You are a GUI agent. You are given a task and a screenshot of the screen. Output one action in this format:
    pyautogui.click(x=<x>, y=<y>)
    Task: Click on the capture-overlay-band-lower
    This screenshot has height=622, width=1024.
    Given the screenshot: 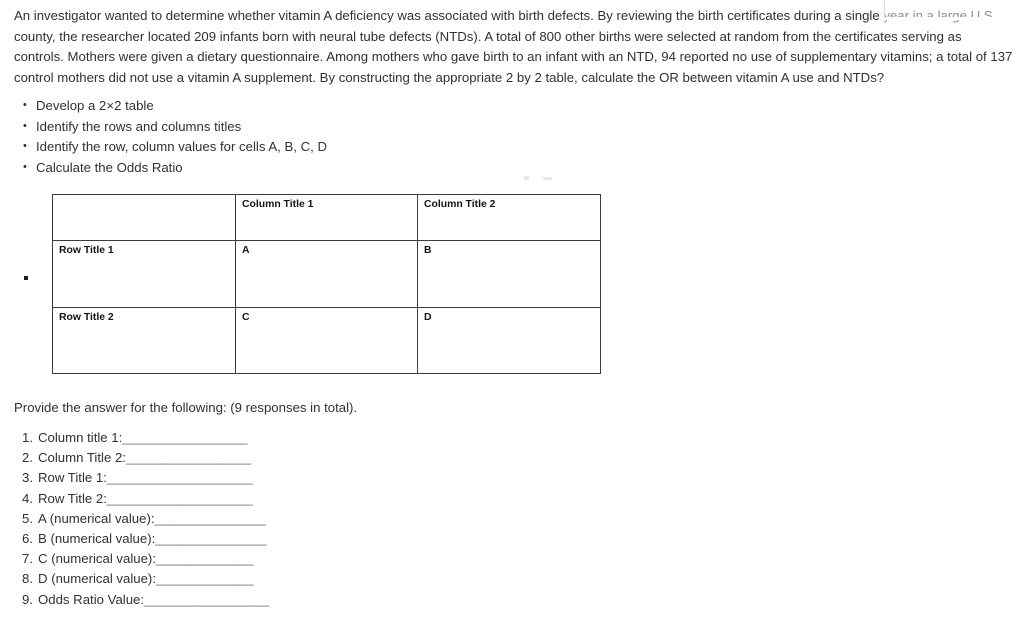 What is the action you would take?
    pyautogui.click(x=954, y=18)
    